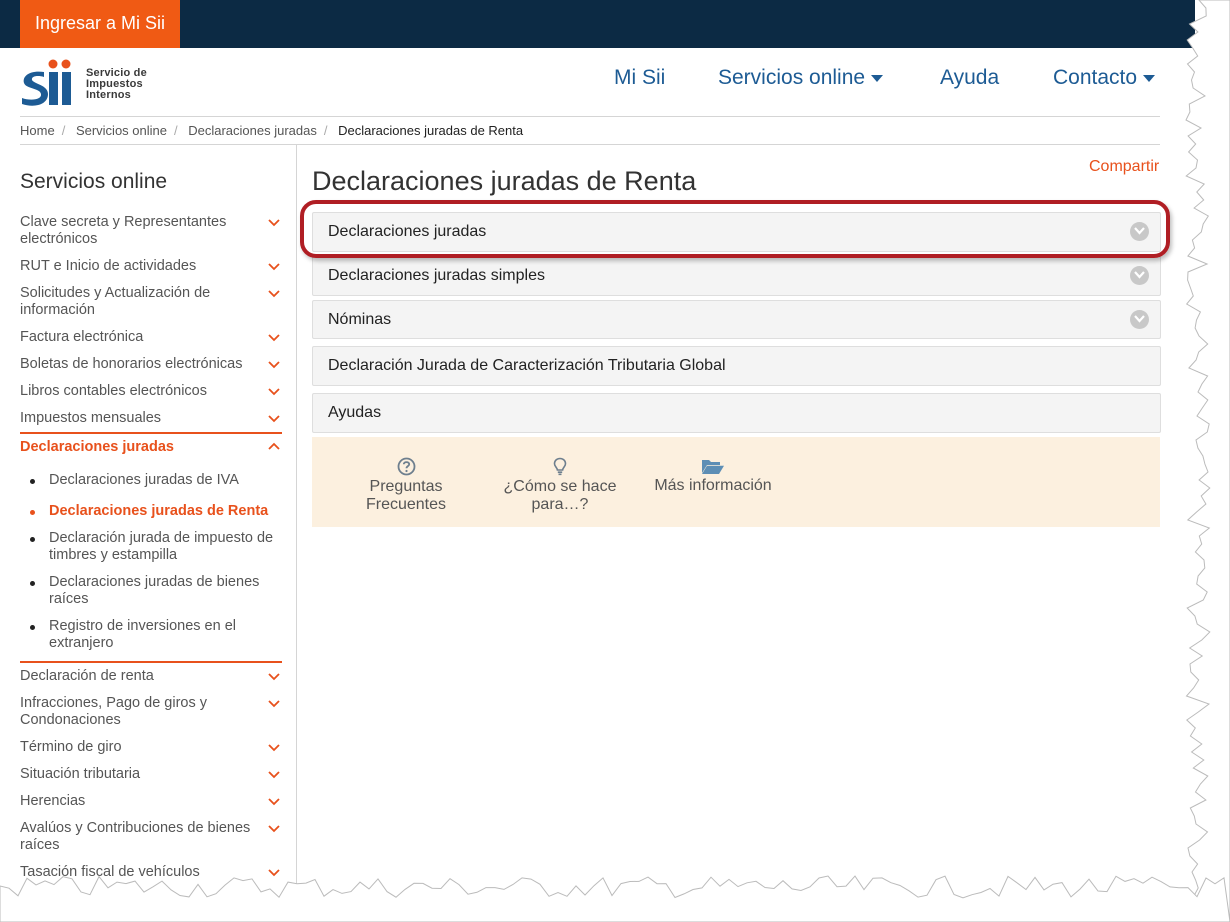 The width and height of the screenshot is (1230, 922). What do you see at coordinates (597, 24) in the screenshot?
I see `top-bar: Ingresar a Mi Sii` at bounding box center [597, 24].